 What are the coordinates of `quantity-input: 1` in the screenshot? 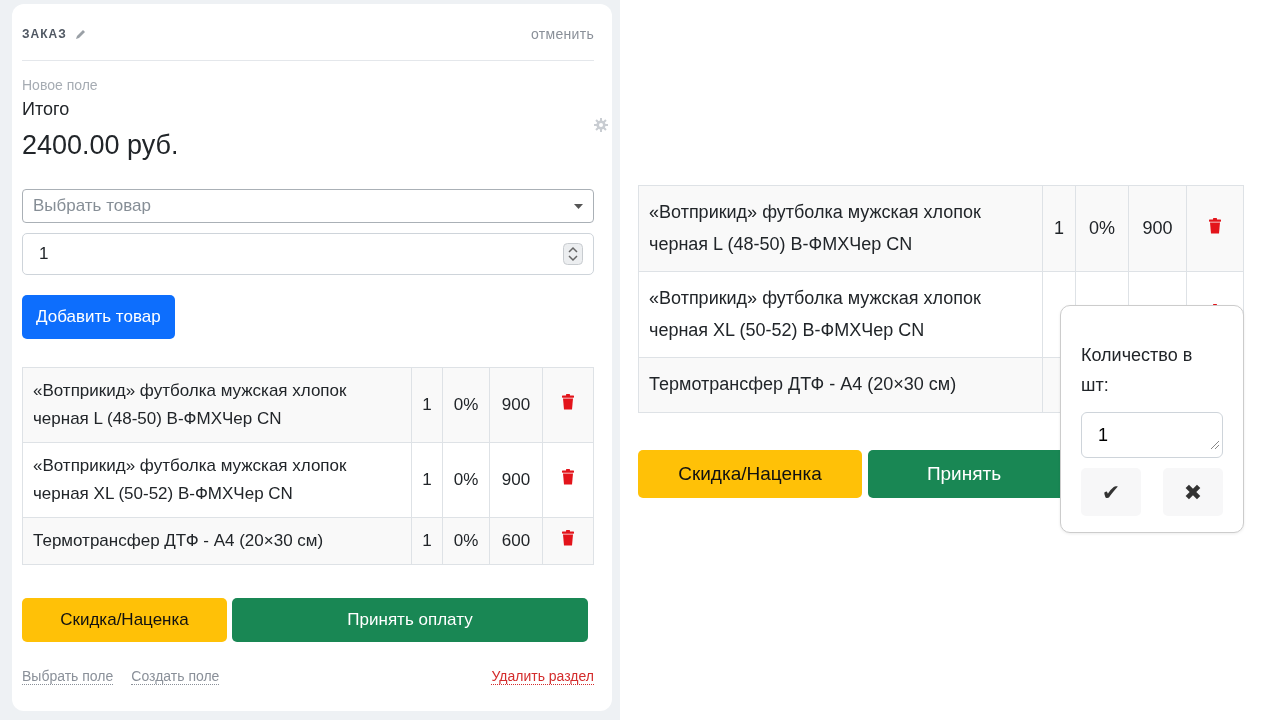 It's located at (308, 254).